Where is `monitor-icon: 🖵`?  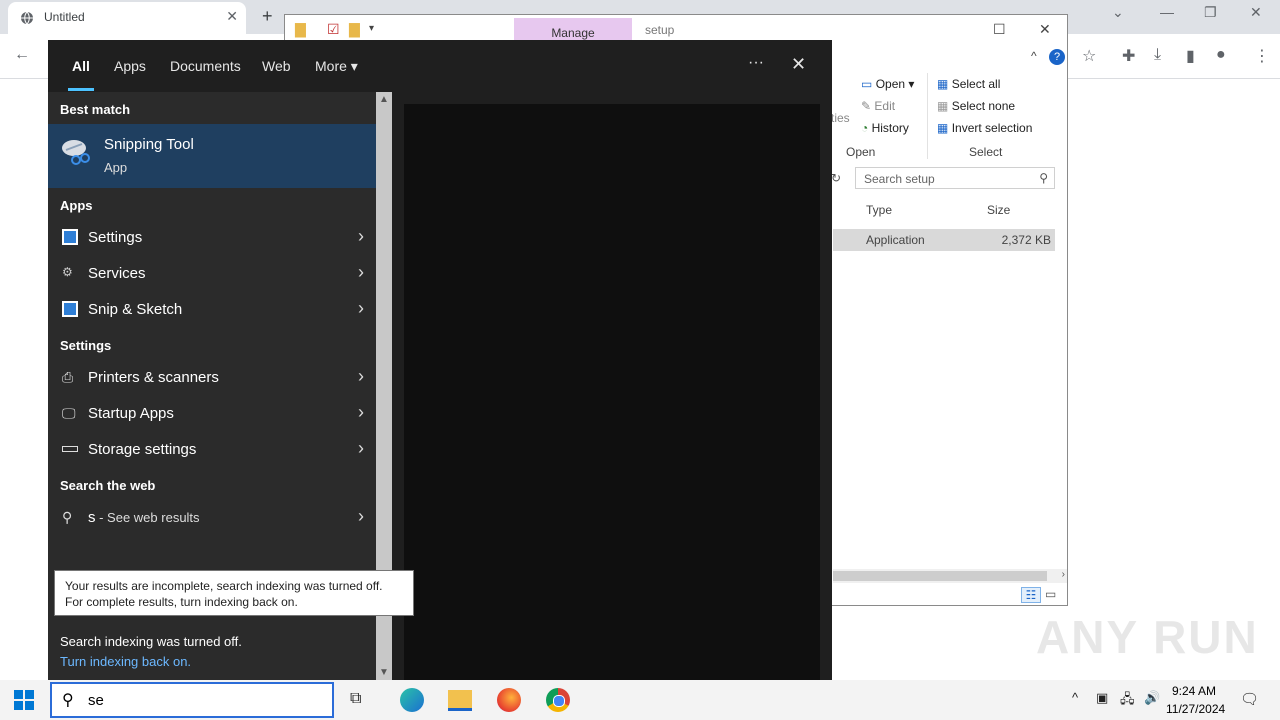 monitor-icon: 🖵 is located at coordinates (69, 413).